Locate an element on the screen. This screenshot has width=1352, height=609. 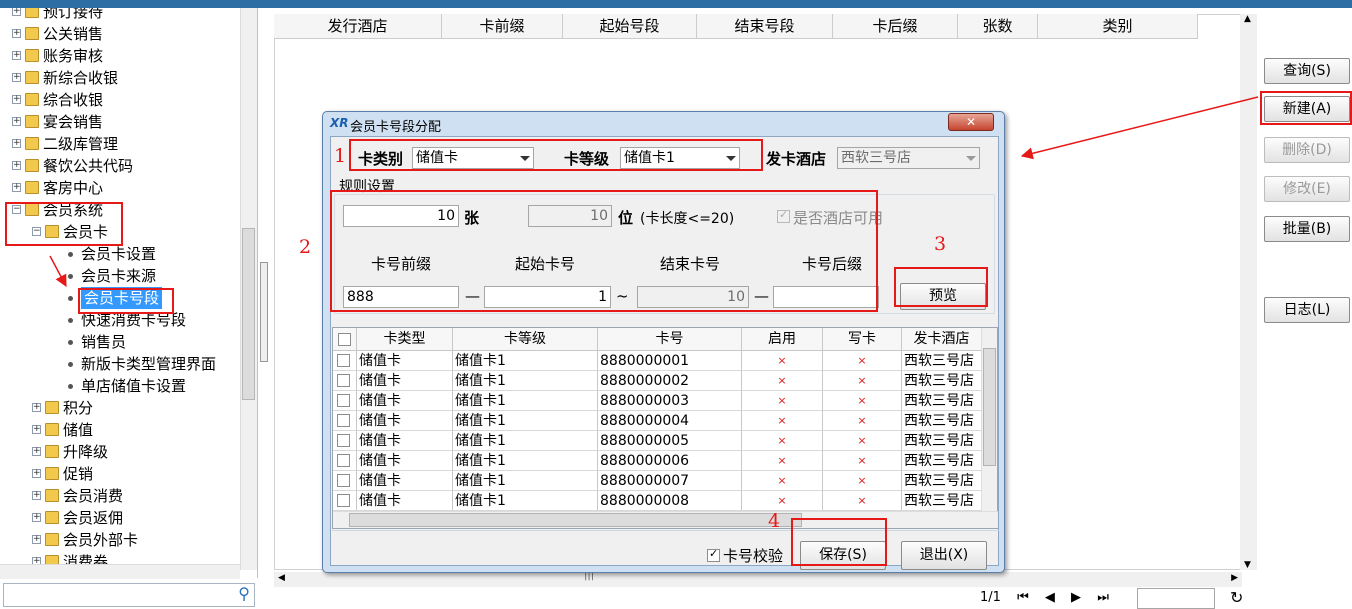
arrow-to-dialog is located at coordinates (1139, 128).